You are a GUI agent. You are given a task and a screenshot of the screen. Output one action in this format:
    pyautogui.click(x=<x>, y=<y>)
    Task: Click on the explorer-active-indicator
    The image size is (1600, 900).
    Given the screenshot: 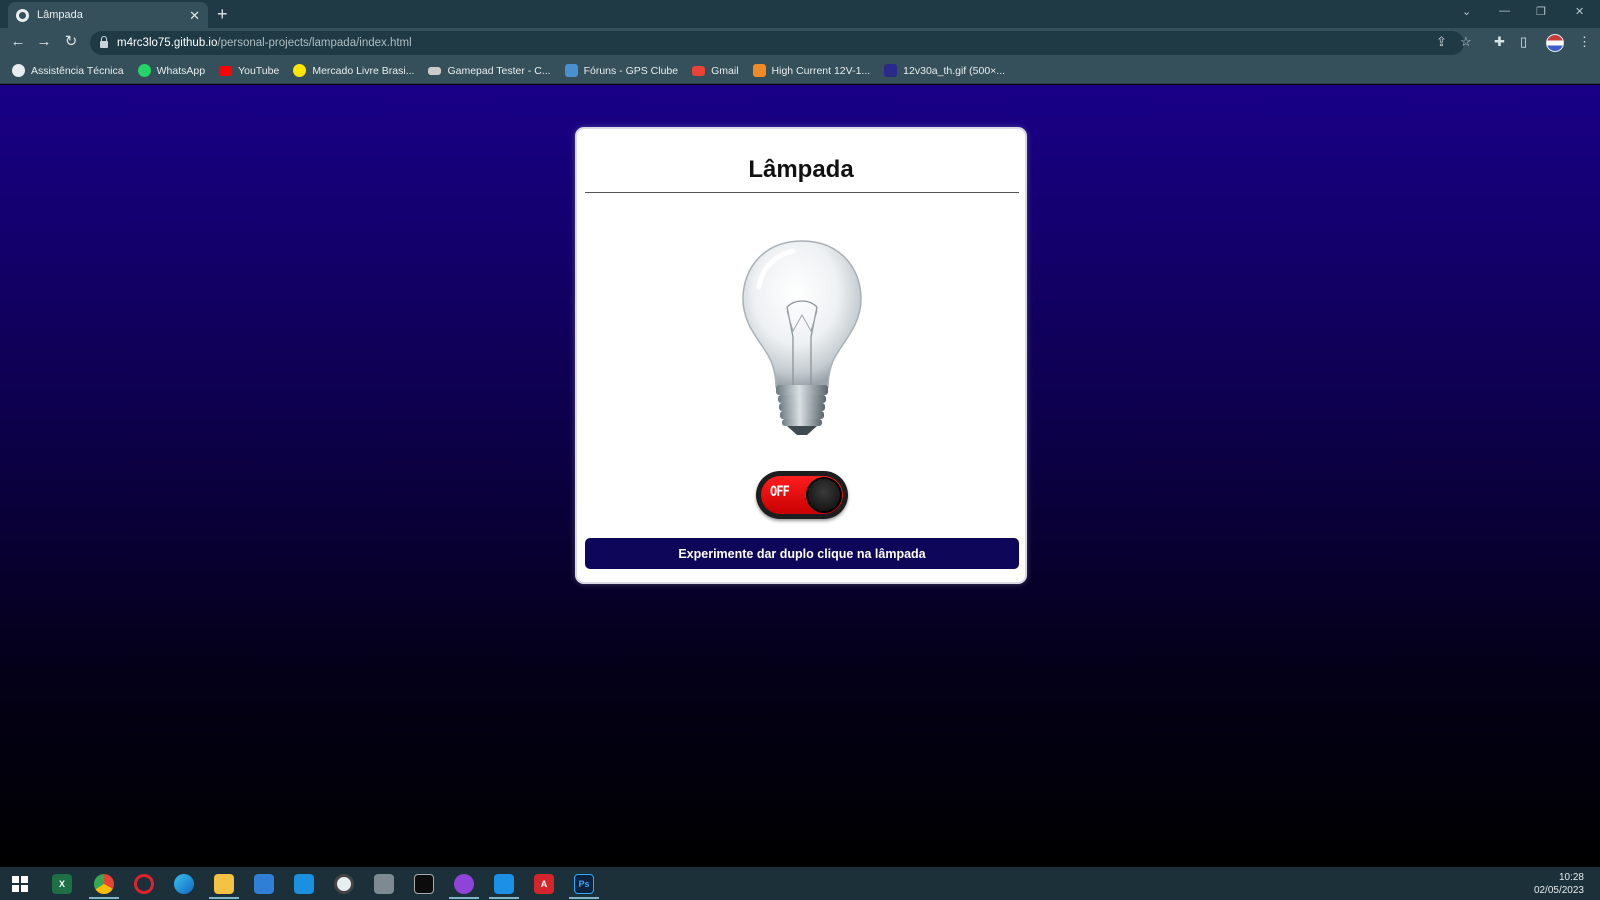 What is the action you would take?
    pyautogui.click(x=224, y=898)
    